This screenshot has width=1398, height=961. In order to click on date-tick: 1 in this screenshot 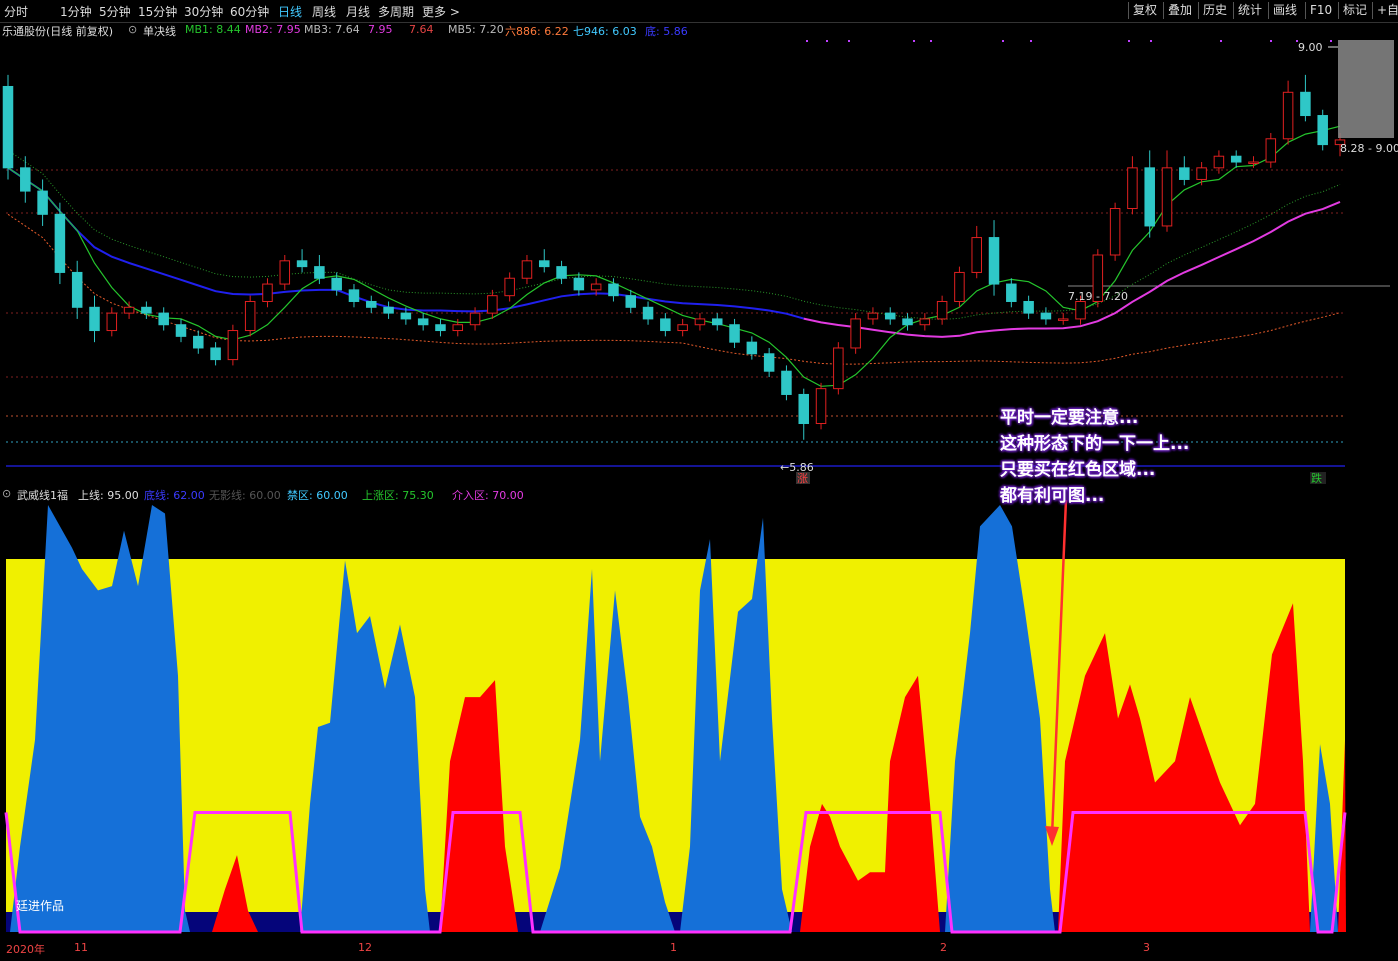, I will do `click(673, 947)`.